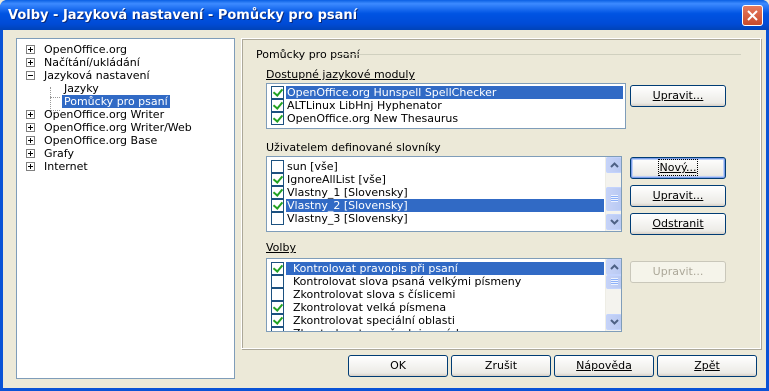 This screenshot has height=391, width=769. What do you see at coordinates (92, 62) in the screenshot?
I see `tree-item-label: Načítání/ukládání` at bounding box center [92, 62].